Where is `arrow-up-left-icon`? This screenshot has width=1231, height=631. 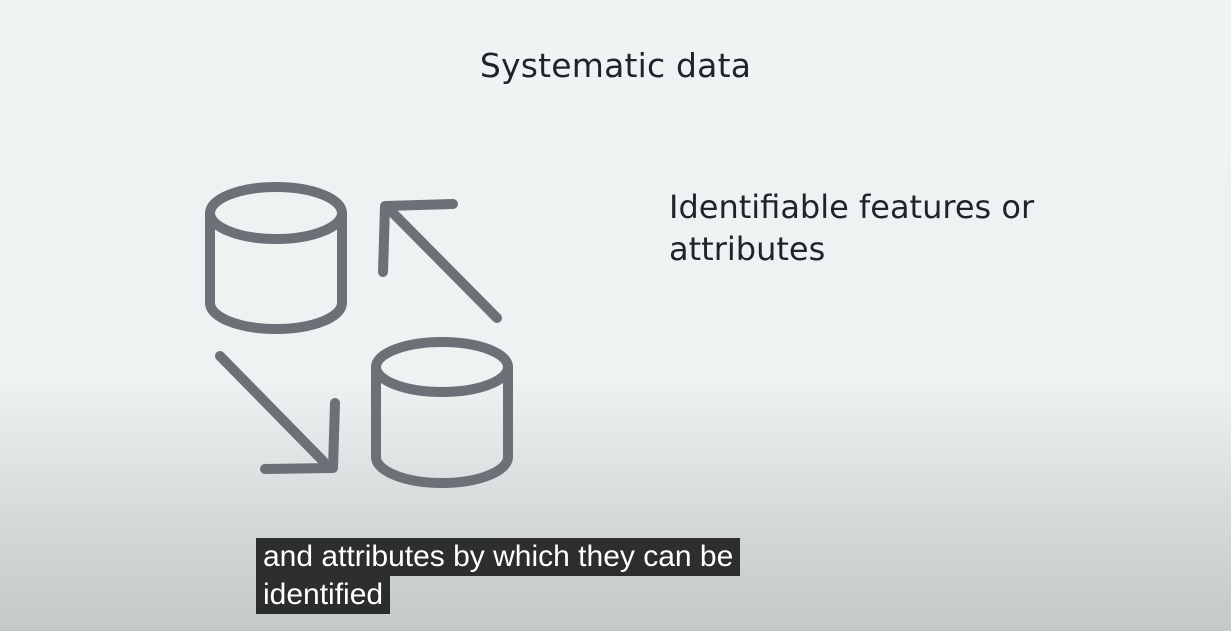 arrow-up-left-icon is located at coordinates (440, 261).